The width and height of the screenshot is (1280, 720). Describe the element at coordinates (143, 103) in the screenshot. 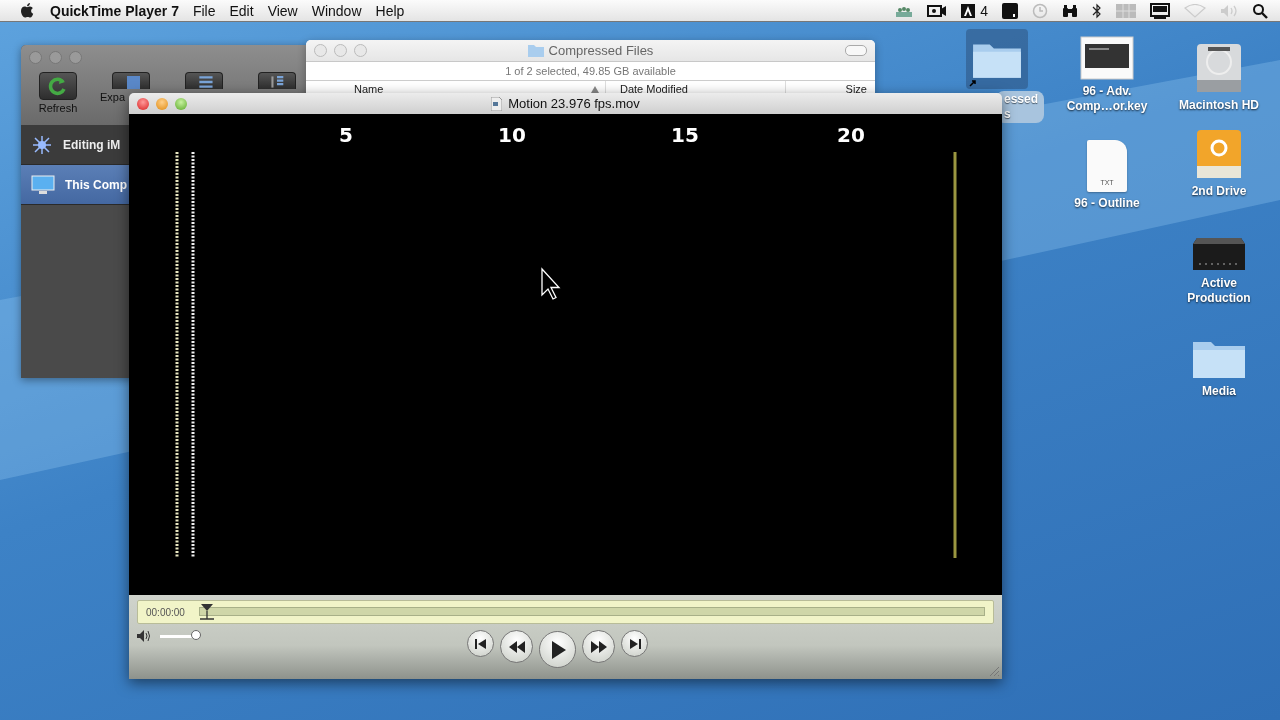

I see `close-button` at that location.